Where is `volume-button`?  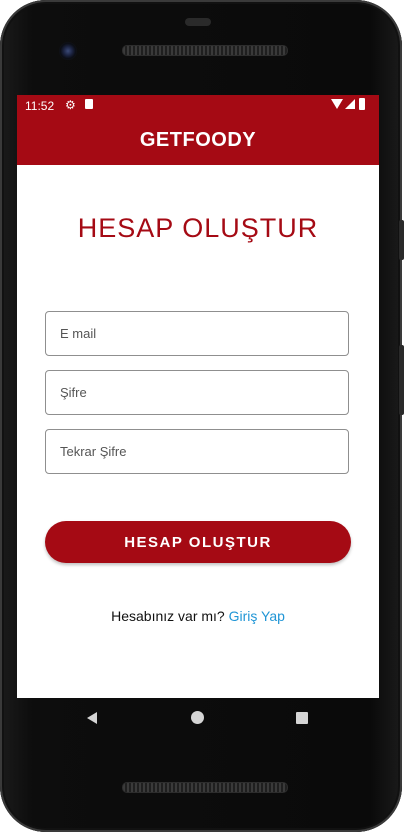
volume-button is located at coordinates (401, 240).